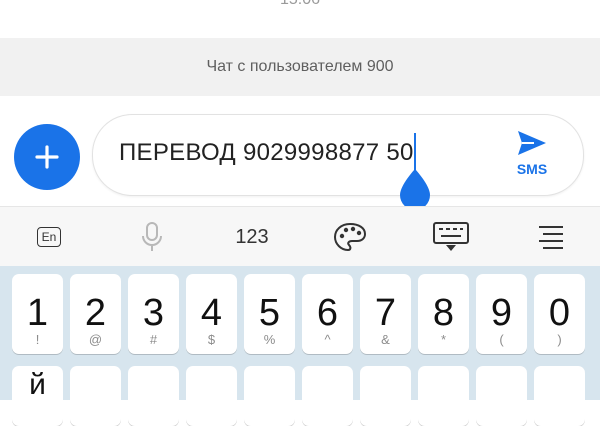 This screenshot has width=600, height=426. What do you see at coordinates (269, 314) in the screenshot?
I see `key-5: 5 %` at bounding box center [269, 314].